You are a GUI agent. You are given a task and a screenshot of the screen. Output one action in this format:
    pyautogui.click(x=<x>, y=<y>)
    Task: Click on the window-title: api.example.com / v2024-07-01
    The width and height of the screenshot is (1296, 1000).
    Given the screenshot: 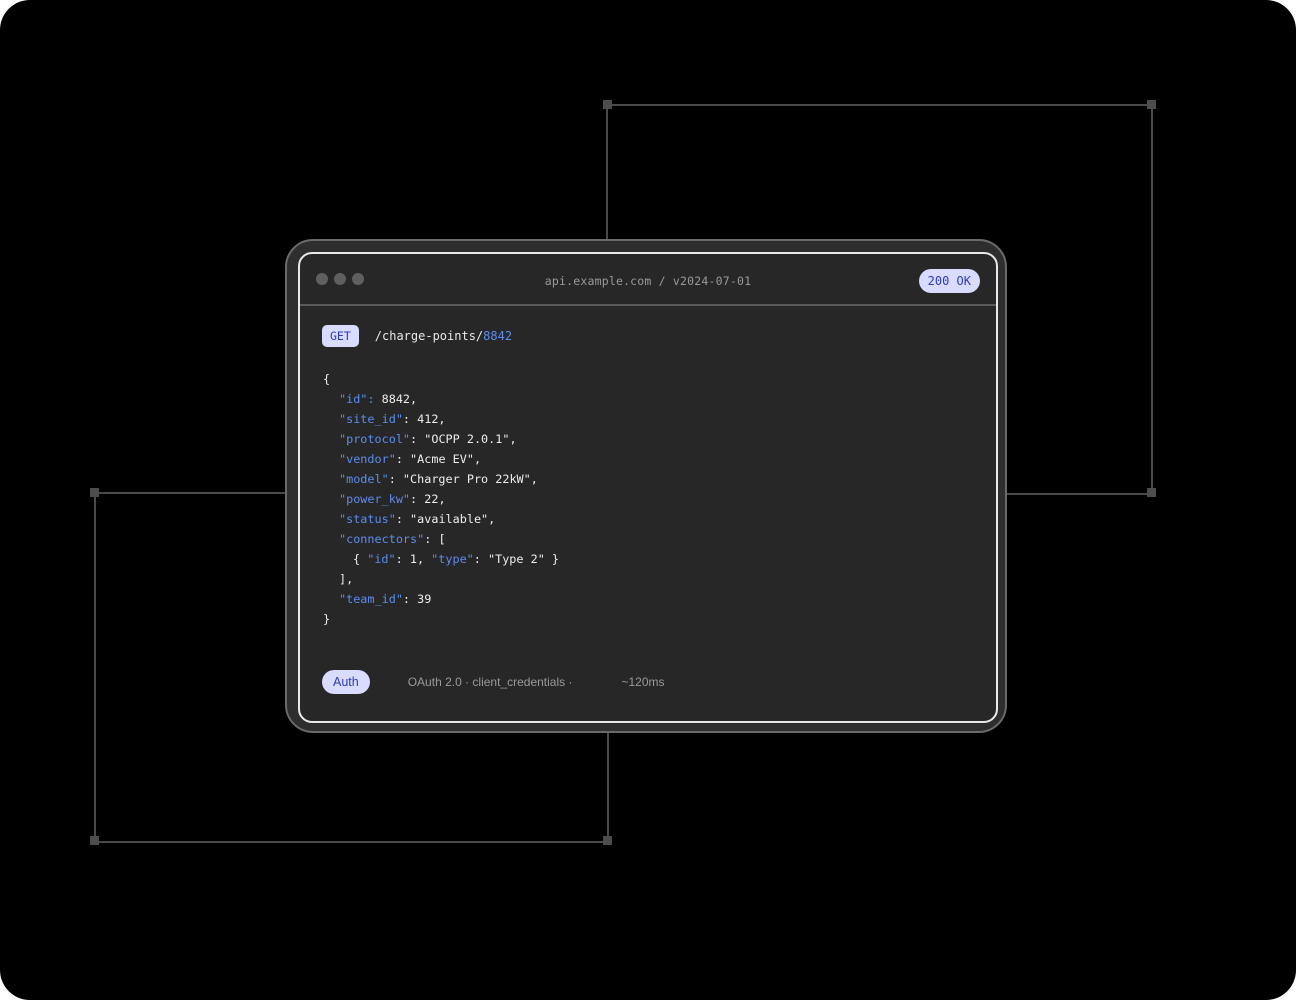 What is the action you would take?
    pyautogui.click(x=648, y=281)
    